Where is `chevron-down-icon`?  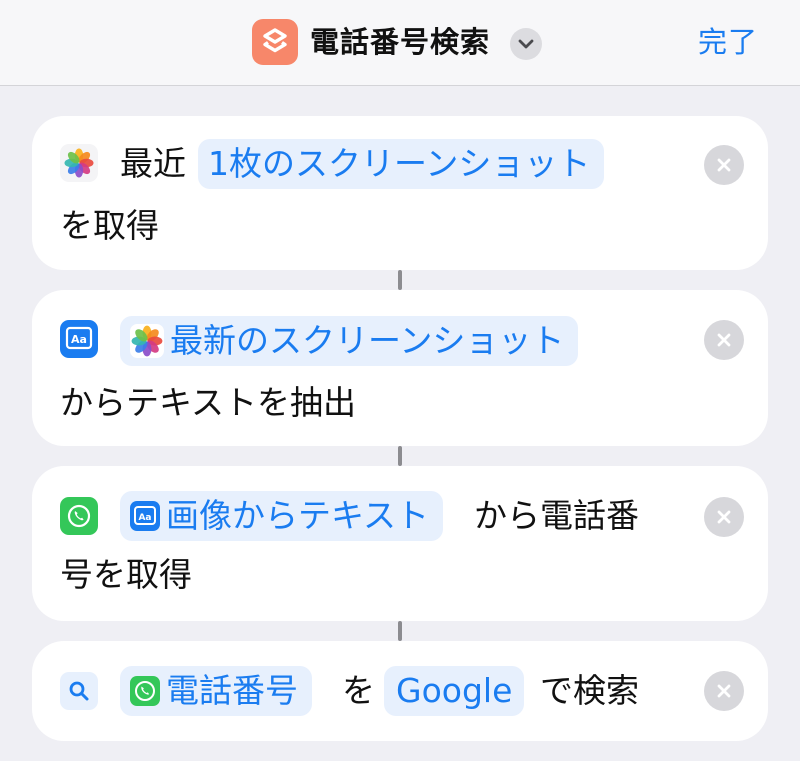 chevron-down-icon is located at coordinates (526, 44).